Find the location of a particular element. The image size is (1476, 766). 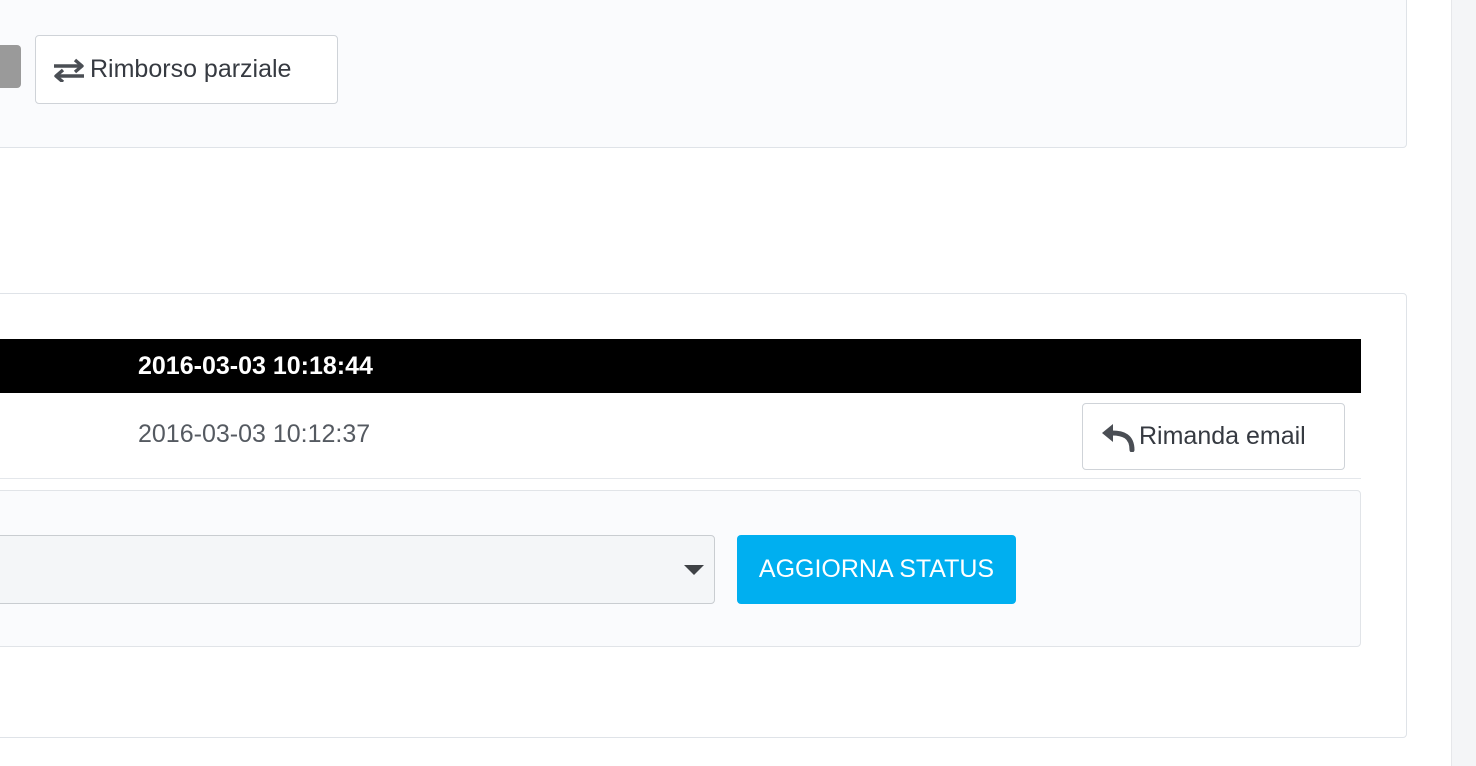

history-row-current: 2016-03-03 10:18:44 is located at coordinates (680, 366).